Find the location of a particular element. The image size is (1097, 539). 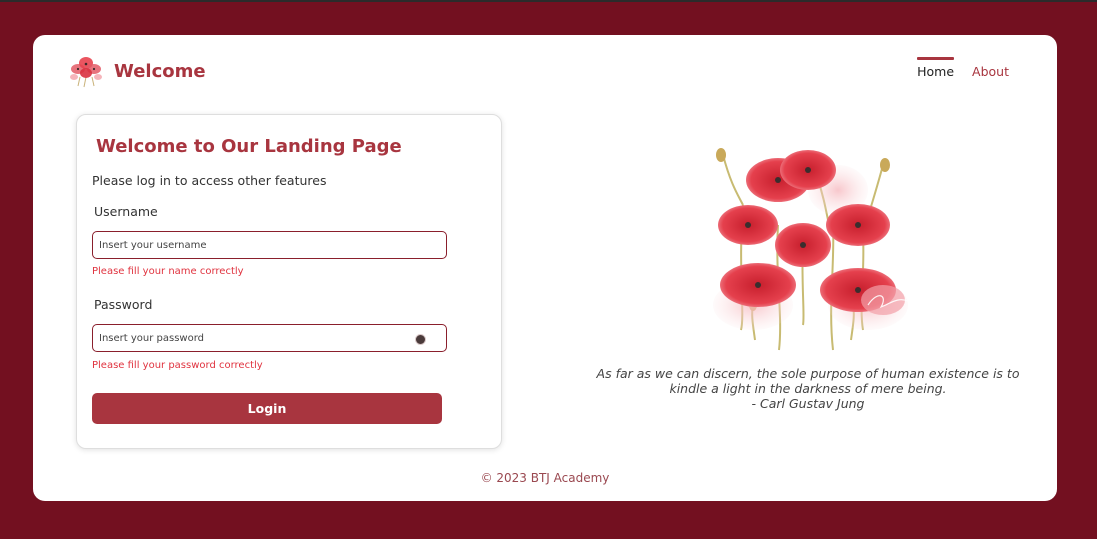

poppy-bouquet-illustration is located at coordinates (811, 249).